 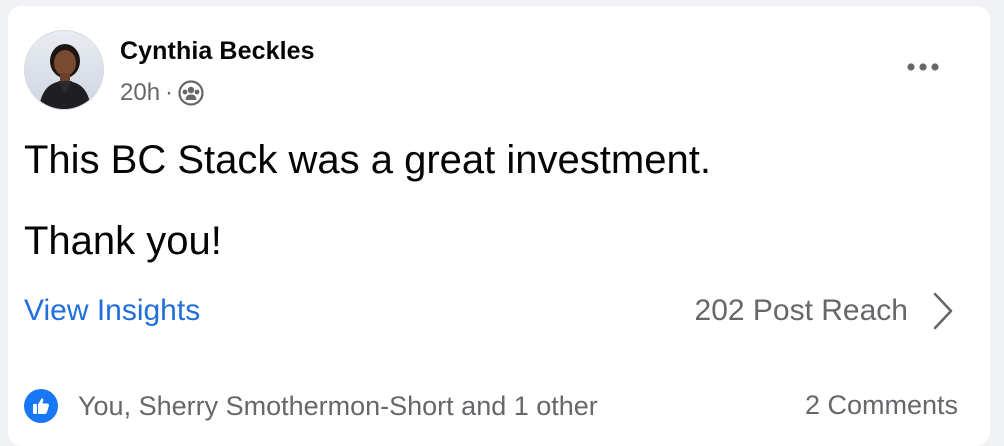 What do you see at coordinates (41, 406) in the screenshot?
I see `like-icon` at bounding box center [41, 406].